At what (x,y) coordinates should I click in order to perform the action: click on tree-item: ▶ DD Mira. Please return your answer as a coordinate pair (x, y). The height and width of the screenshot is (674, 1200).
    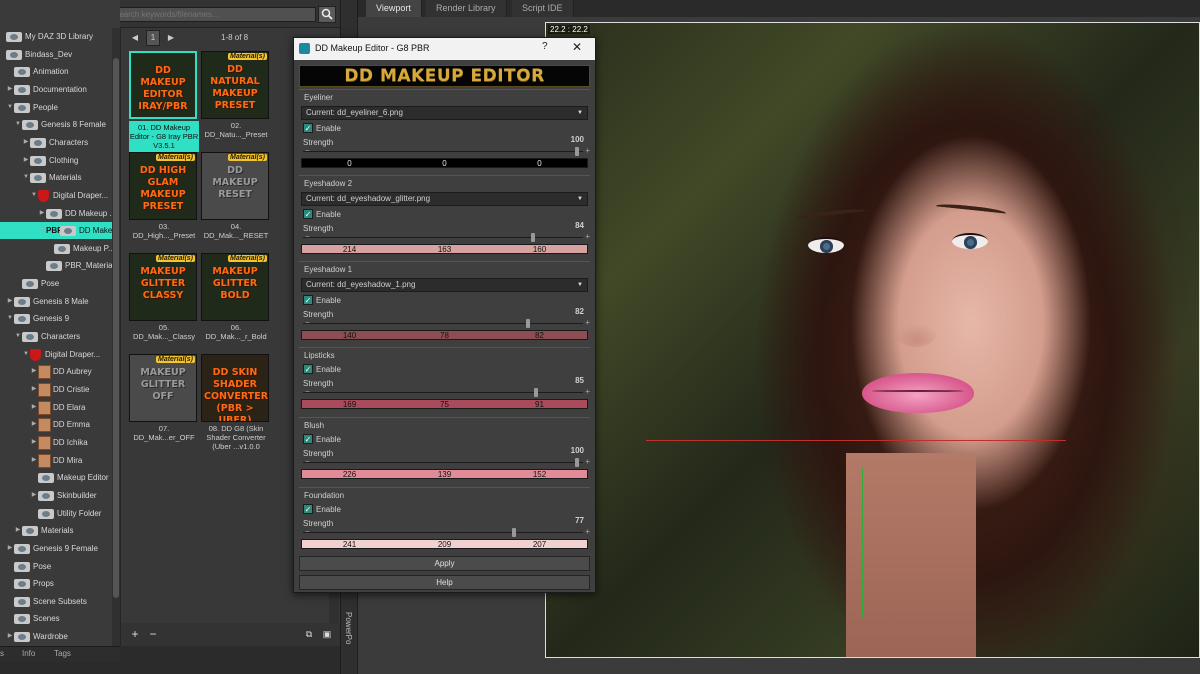
    Looking at the image, I should click on (56, 460).